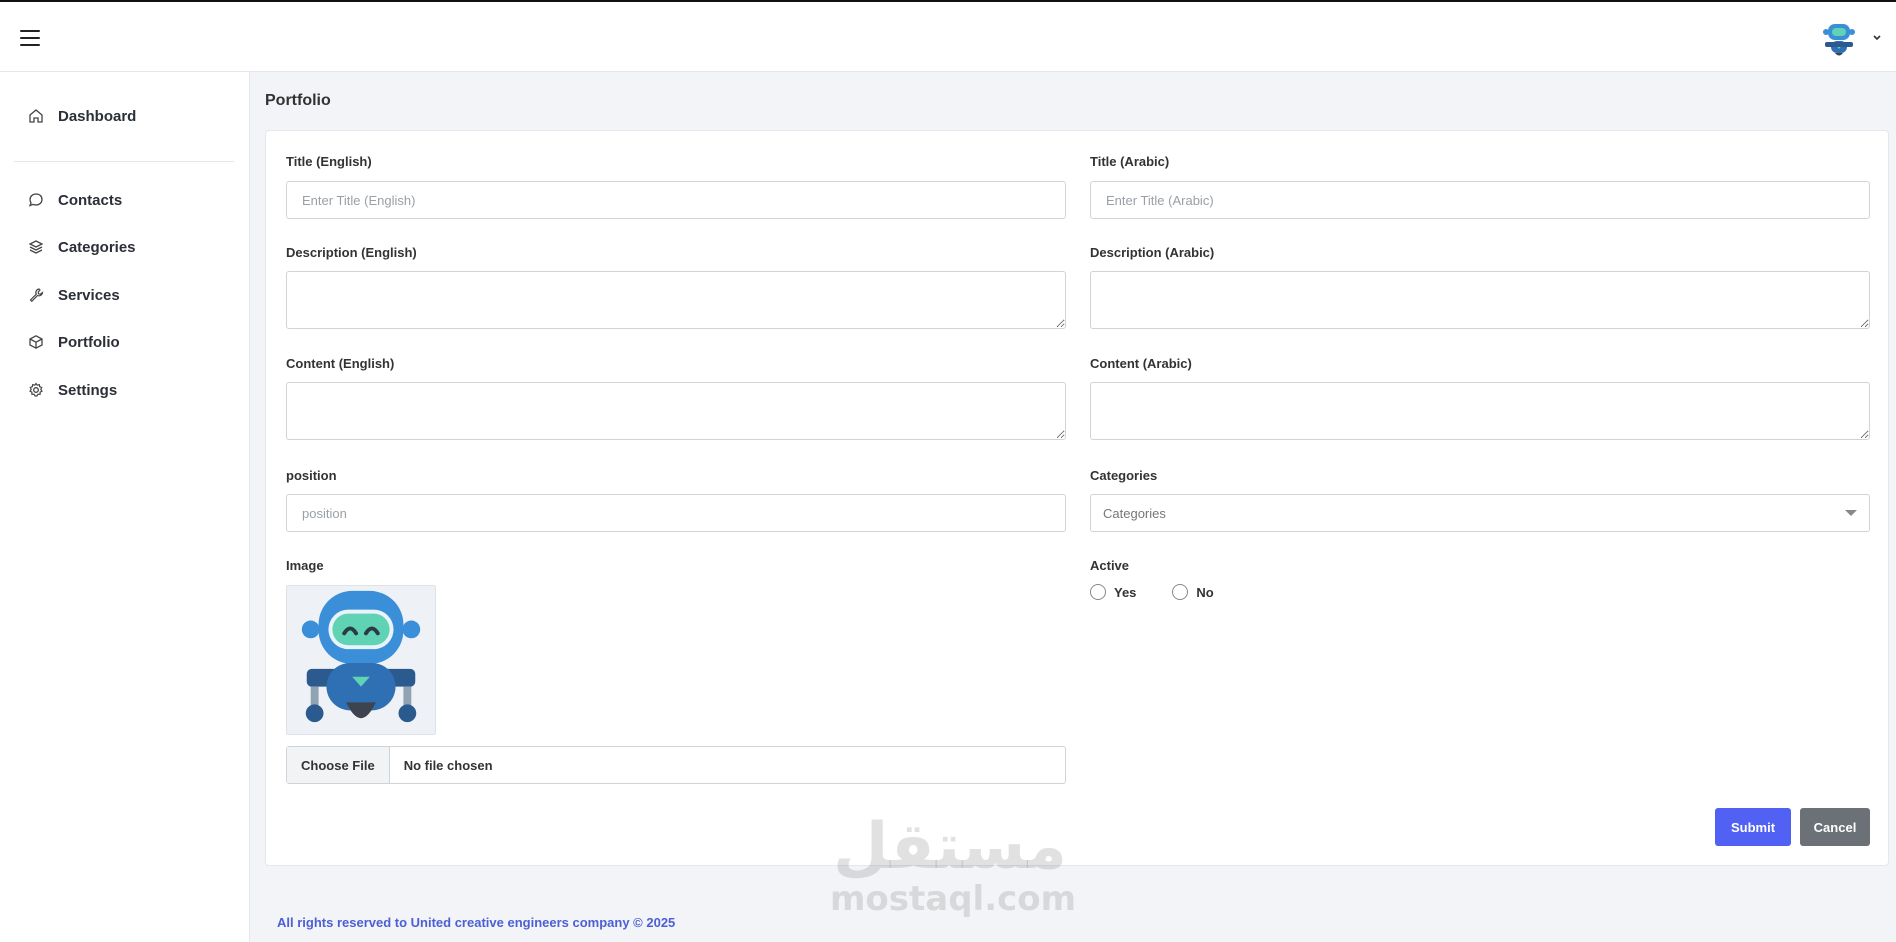 This screenshot has width=1896, height=942. What do you see at coordinates (1141, 363) in the screenshot?
I see `content-ar-label: Content (Arabic)` at bounding box center [1141, 363].